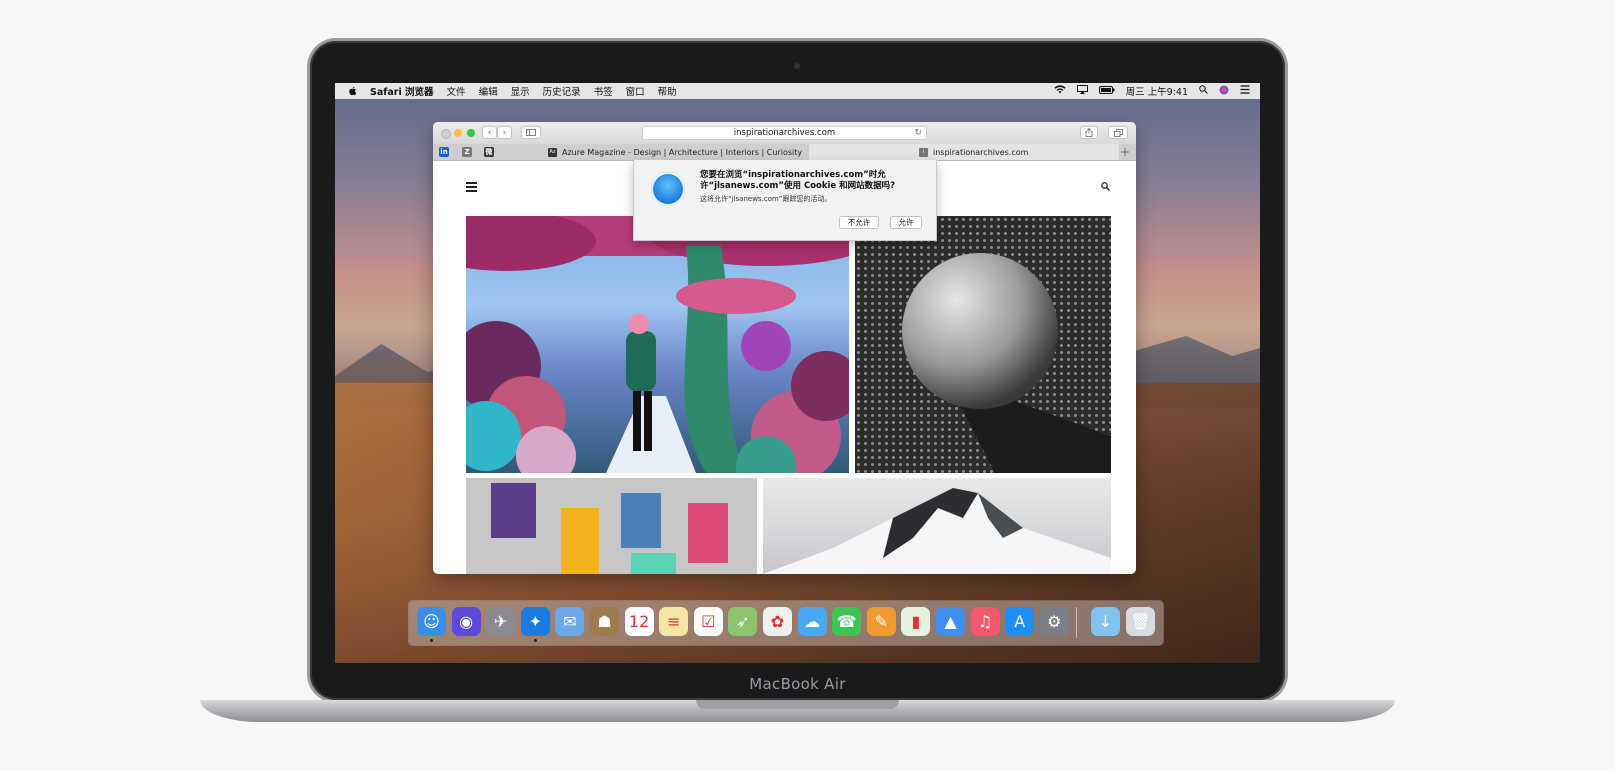 This screenshot has height=771, width=1615. I want to click on system-preferences-icon: ⚙, so click(1054, 621).